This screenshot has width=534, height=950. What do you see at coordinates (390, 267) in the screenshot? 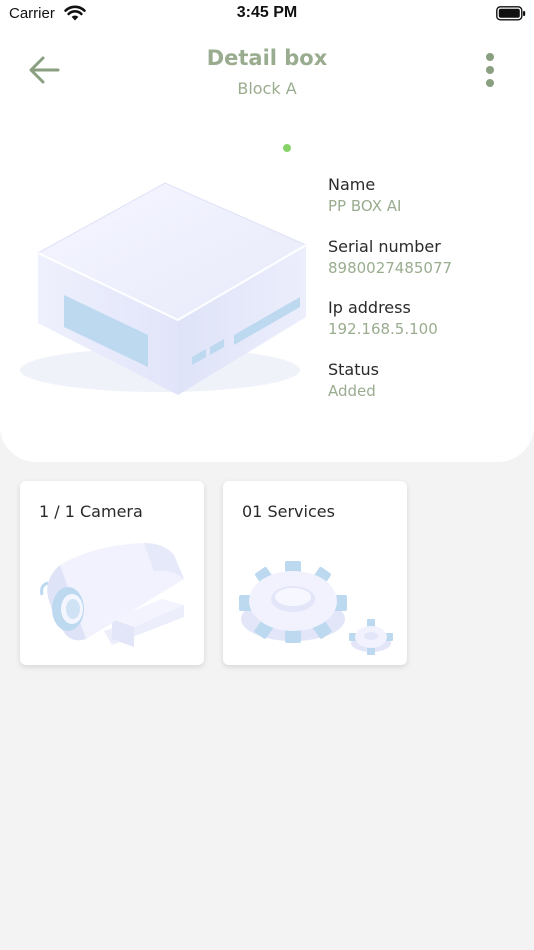
I see `serial-number-value: 8980027485077` at bounding box center [390, 267].